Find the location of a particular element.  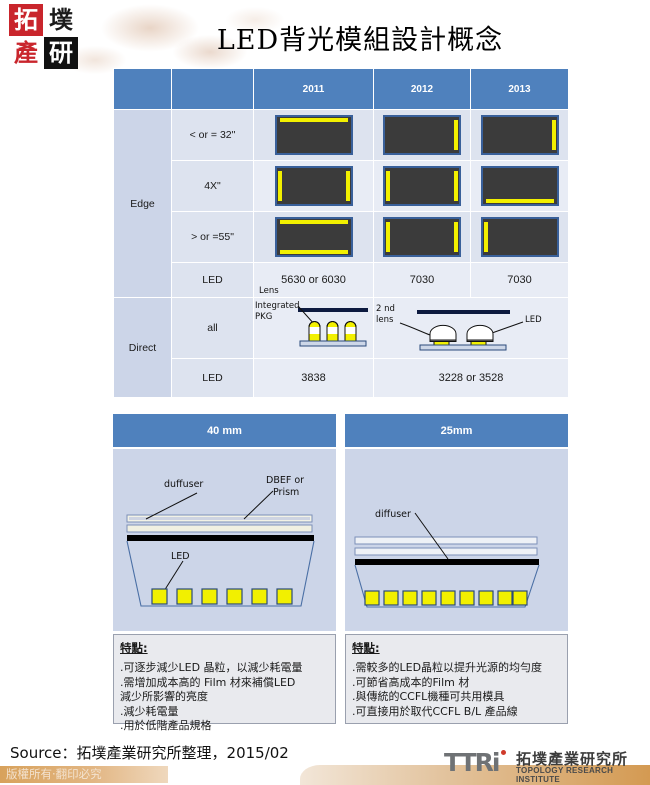

table-row: LED 5630 or 6030 7030 7030 is located at coordinates (341, 280).